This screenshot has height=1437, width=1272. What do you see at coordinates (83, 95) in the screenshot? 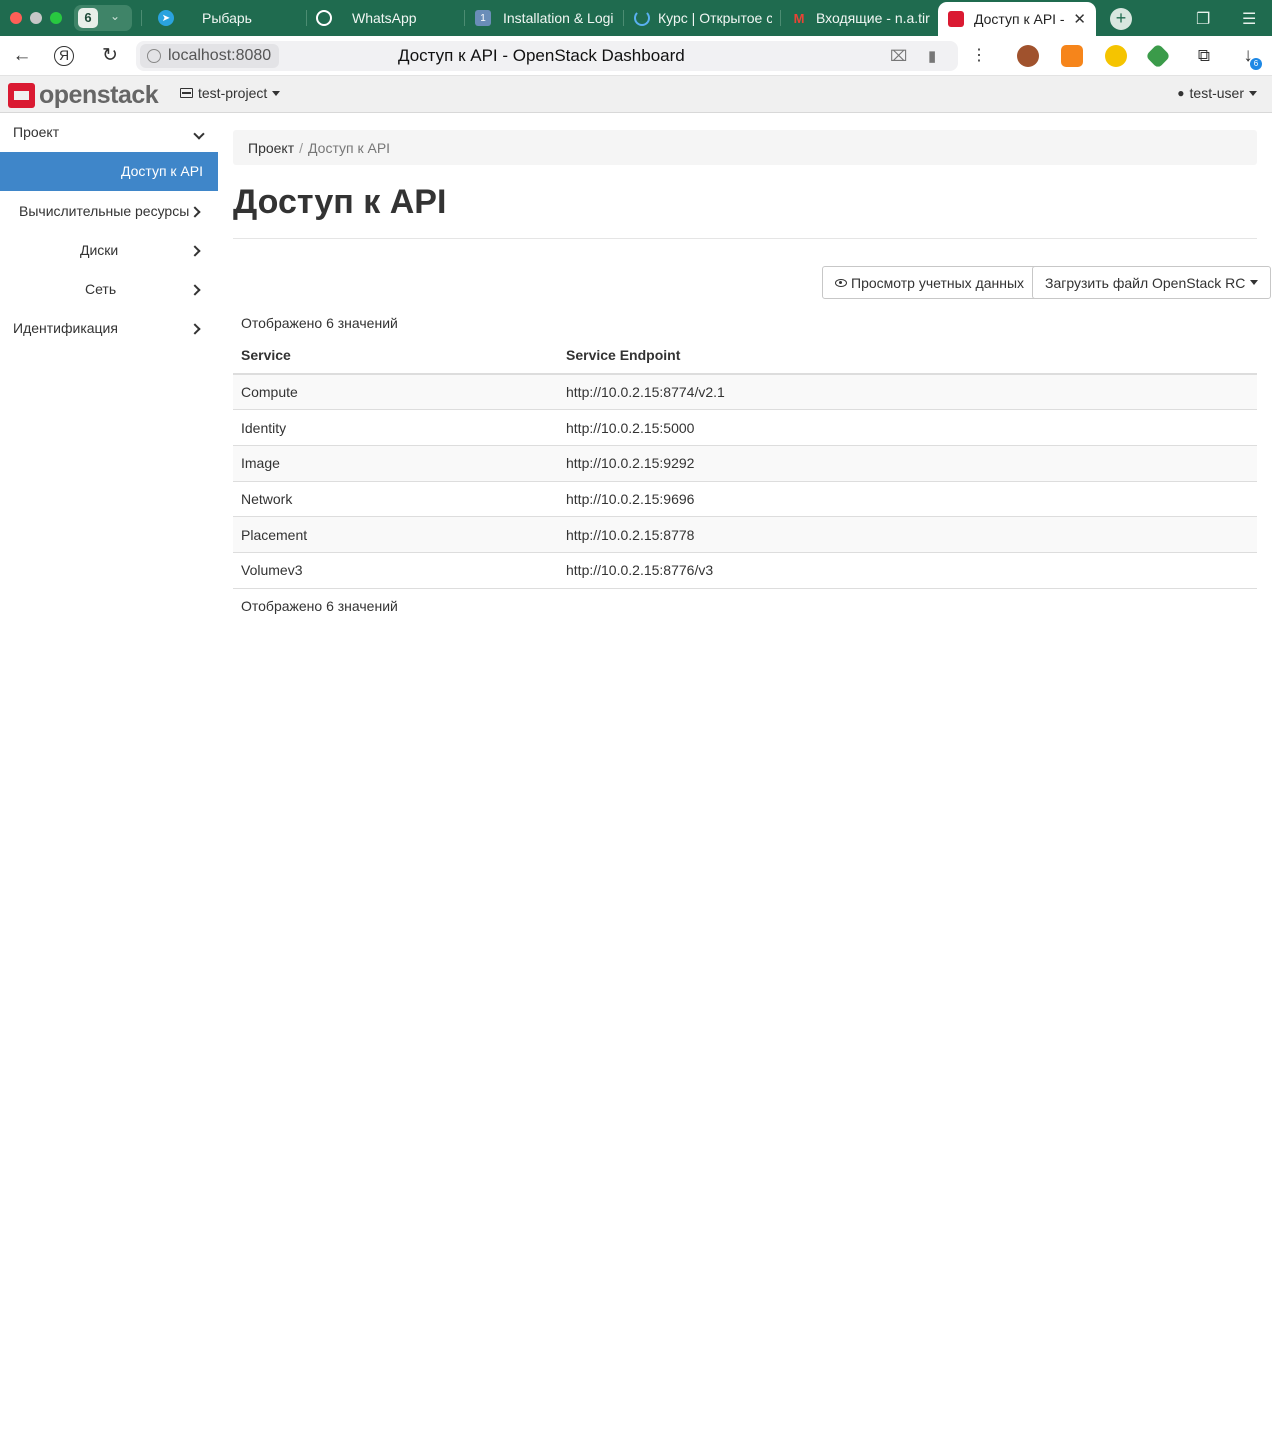
I see `openstack-logo: openstack` at bounding box center [83, 95].